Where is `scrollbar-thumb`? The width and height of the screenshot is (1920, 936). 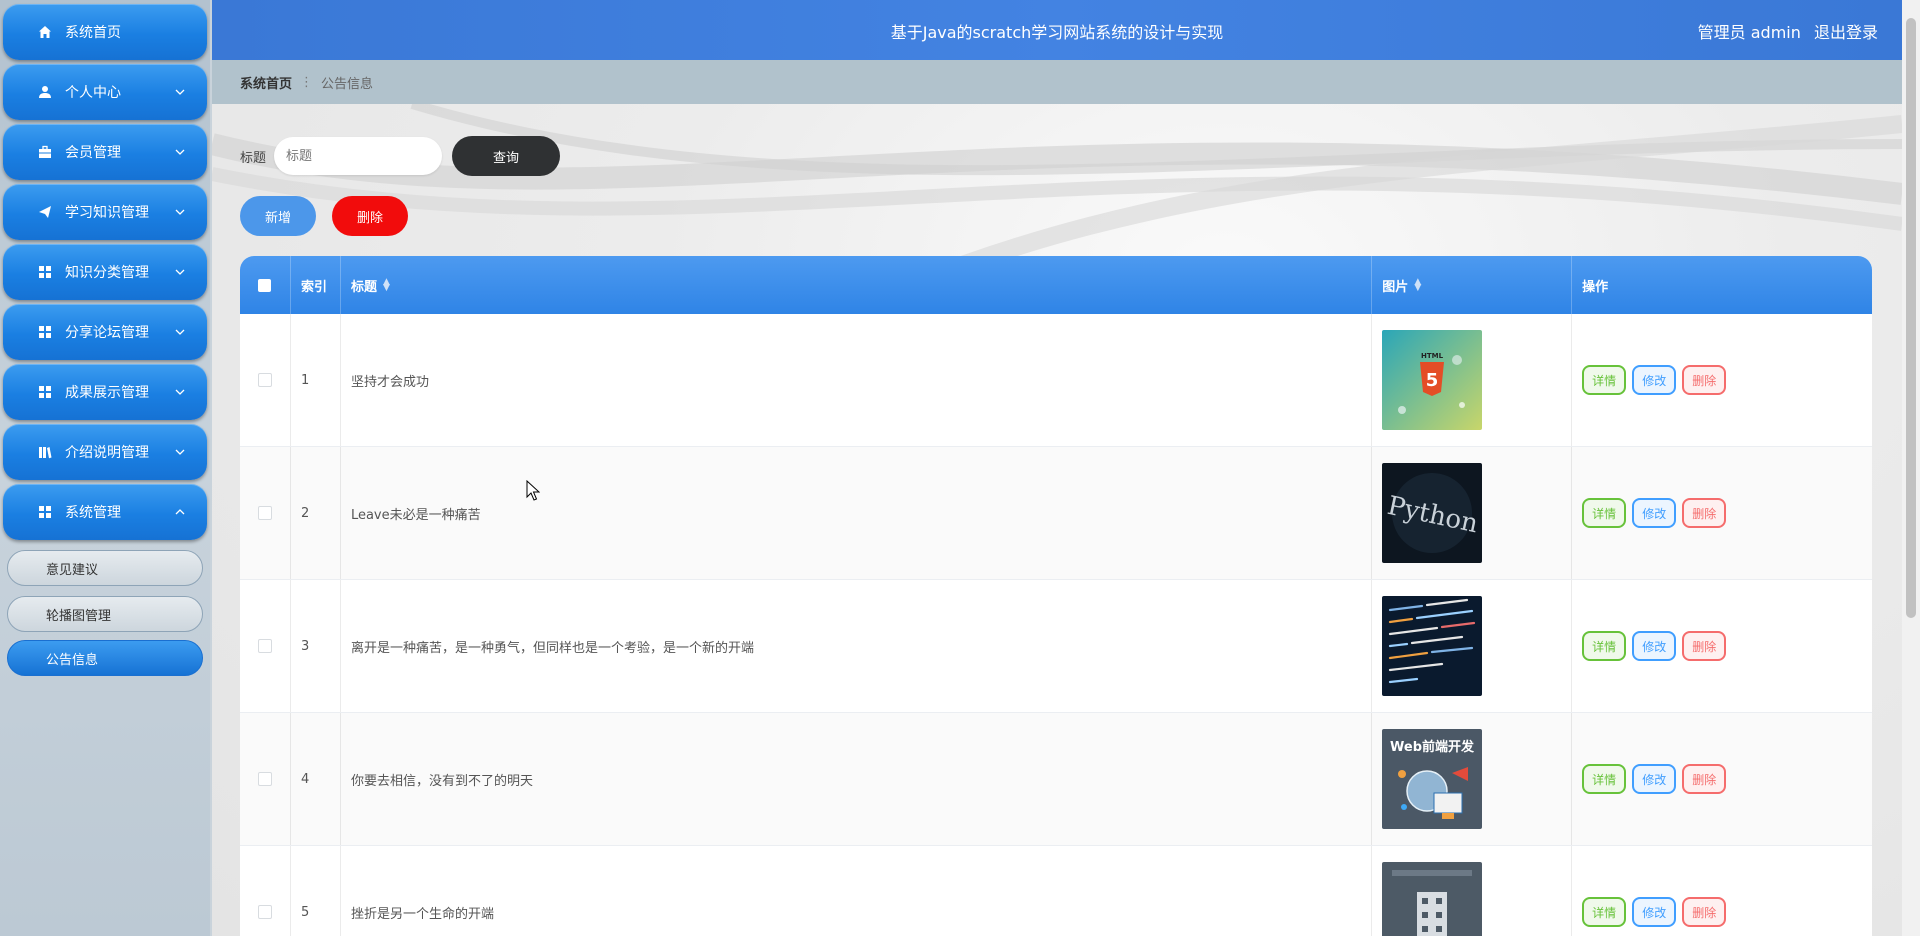 scrollbar-thumb is located at coordinates (1911, 318).